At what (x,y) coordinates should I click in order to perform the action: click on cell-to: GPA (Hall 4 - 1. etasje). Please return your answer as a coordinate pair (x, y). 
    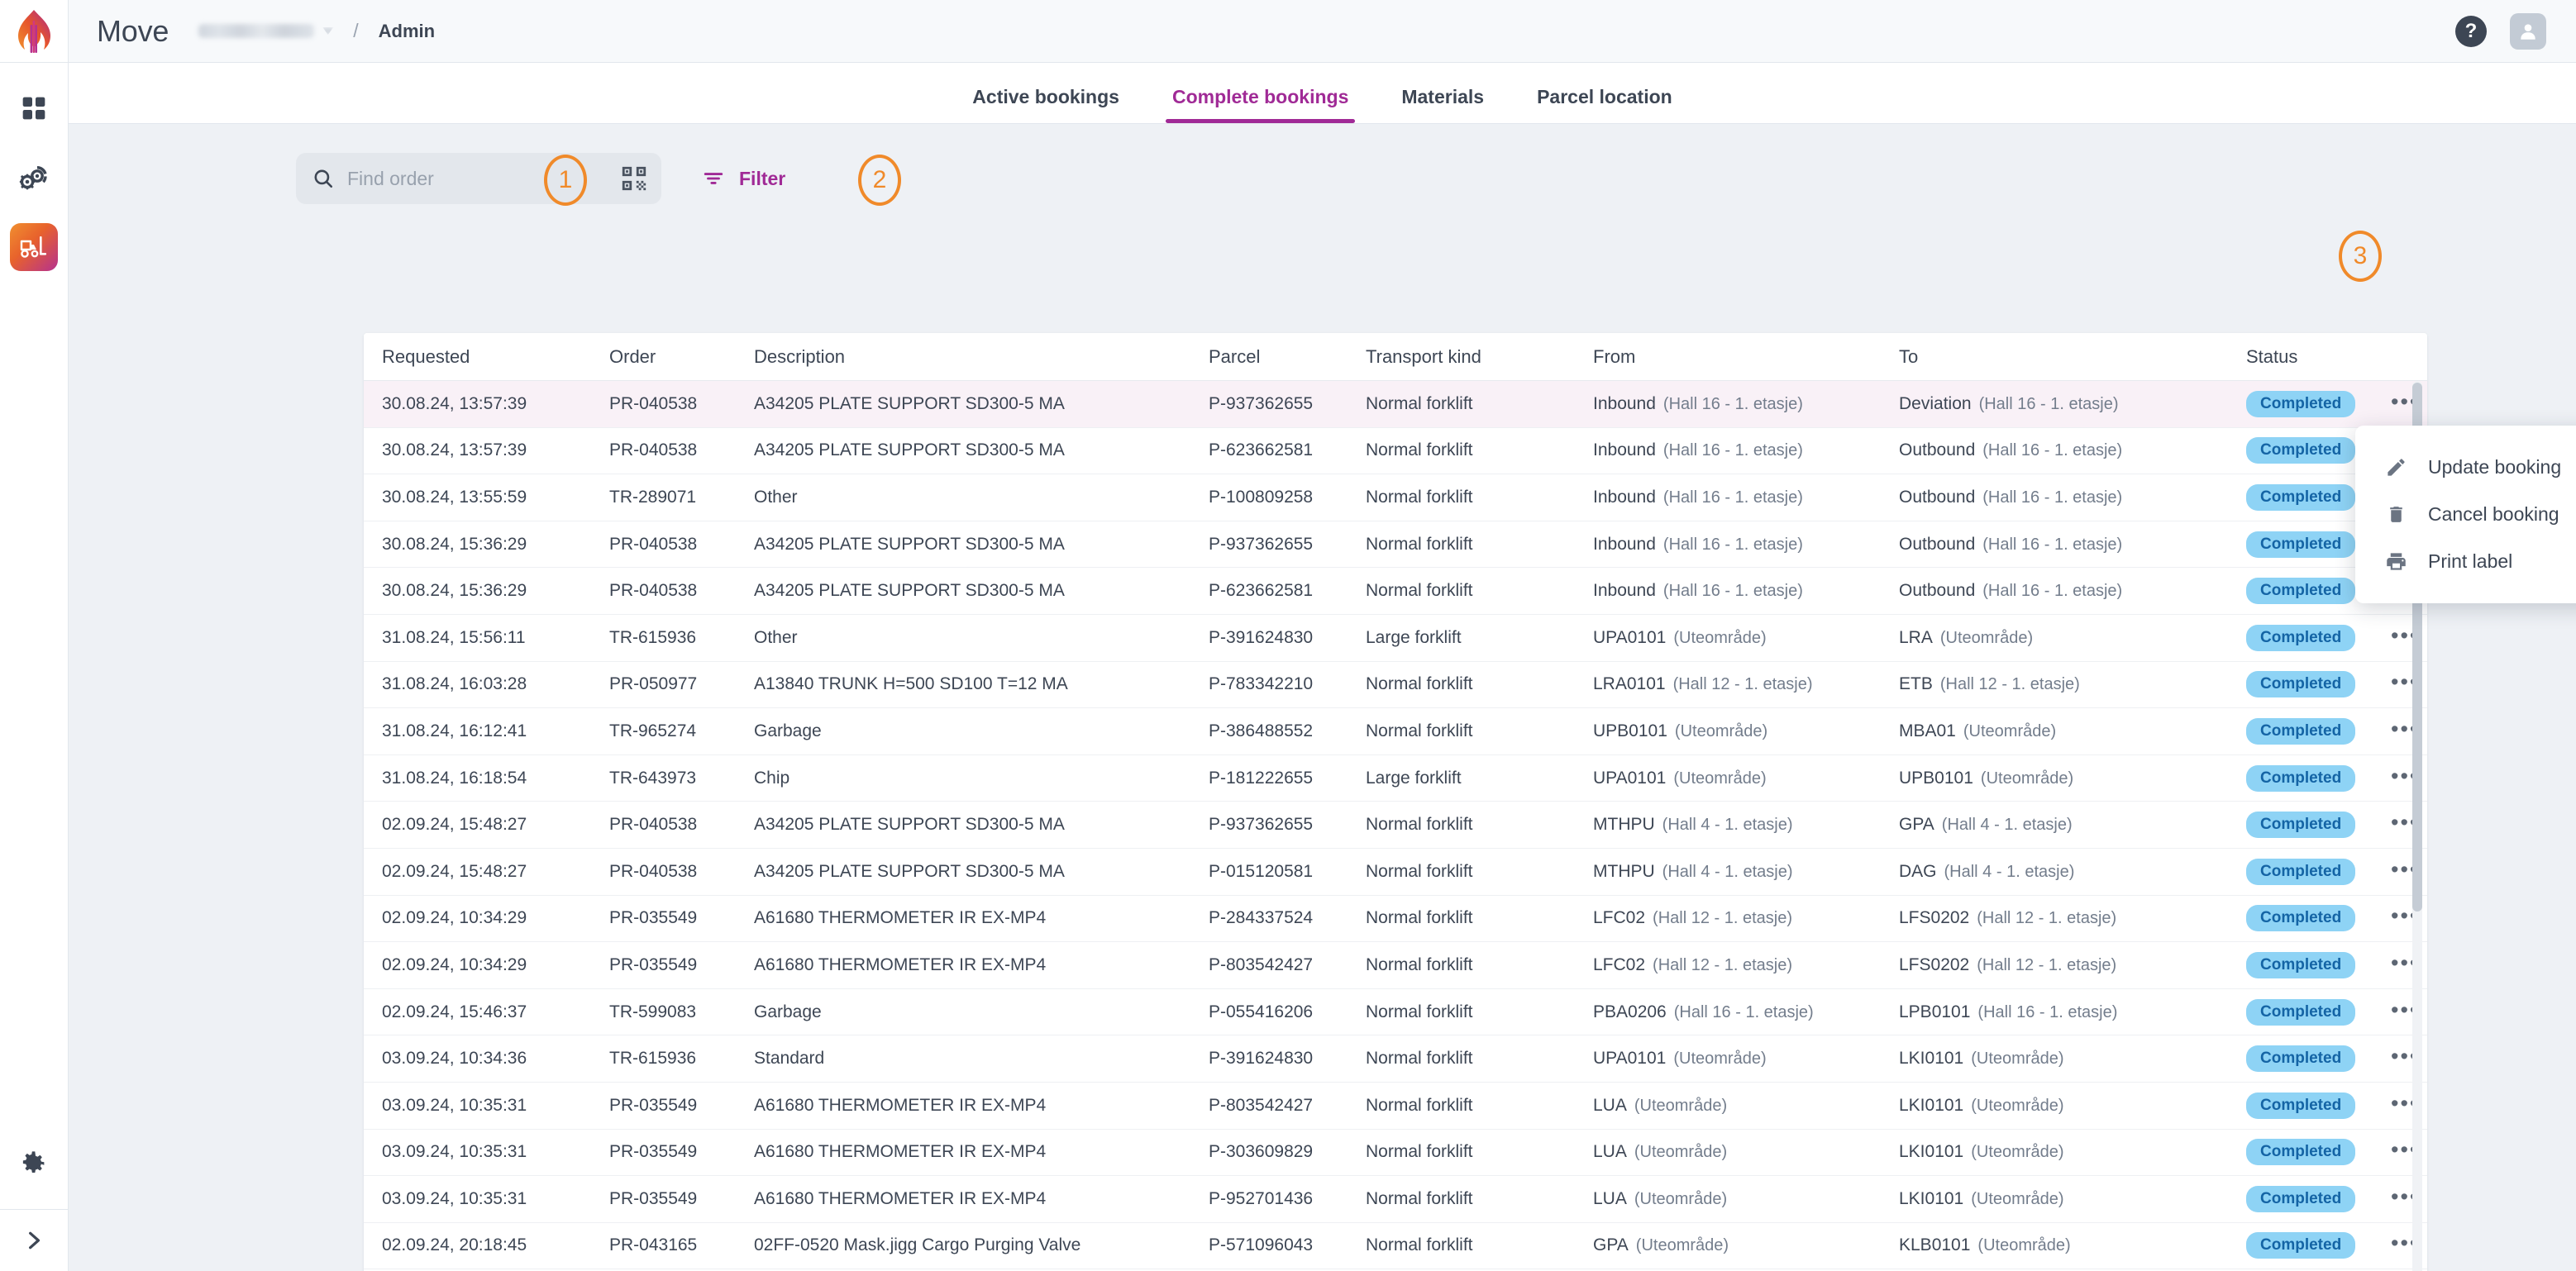
    Looking at the image, I should click on (2072, 825).